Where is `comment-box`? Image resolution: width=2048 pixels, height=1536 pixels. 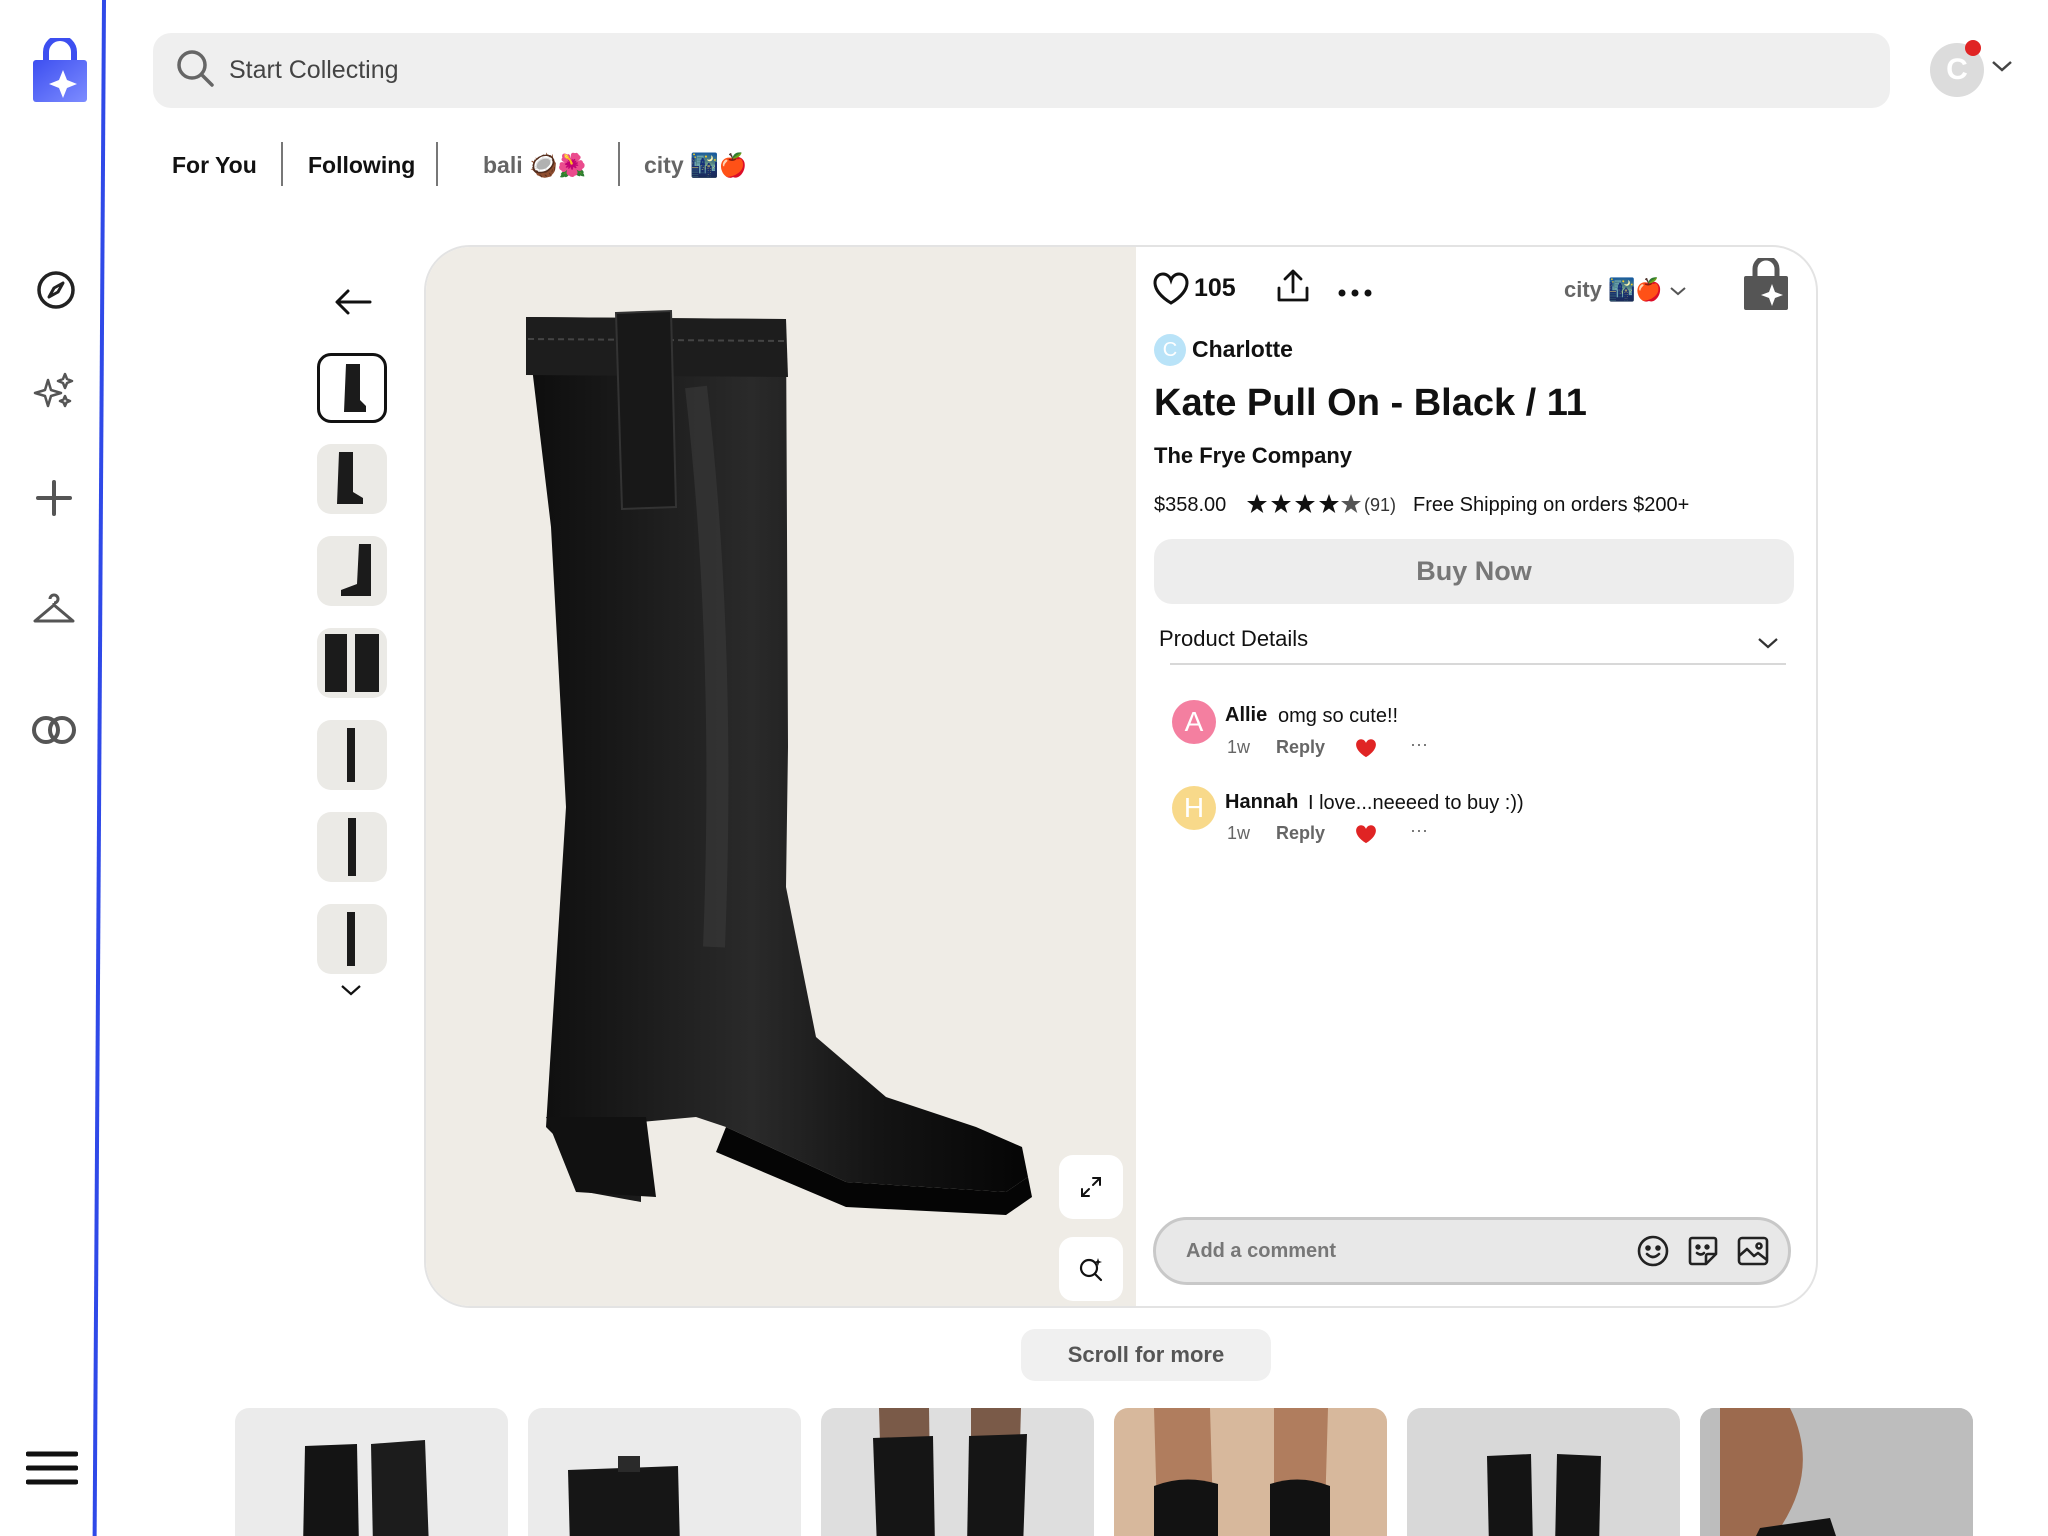 comment-box is located at coordinates (1472, 1251).